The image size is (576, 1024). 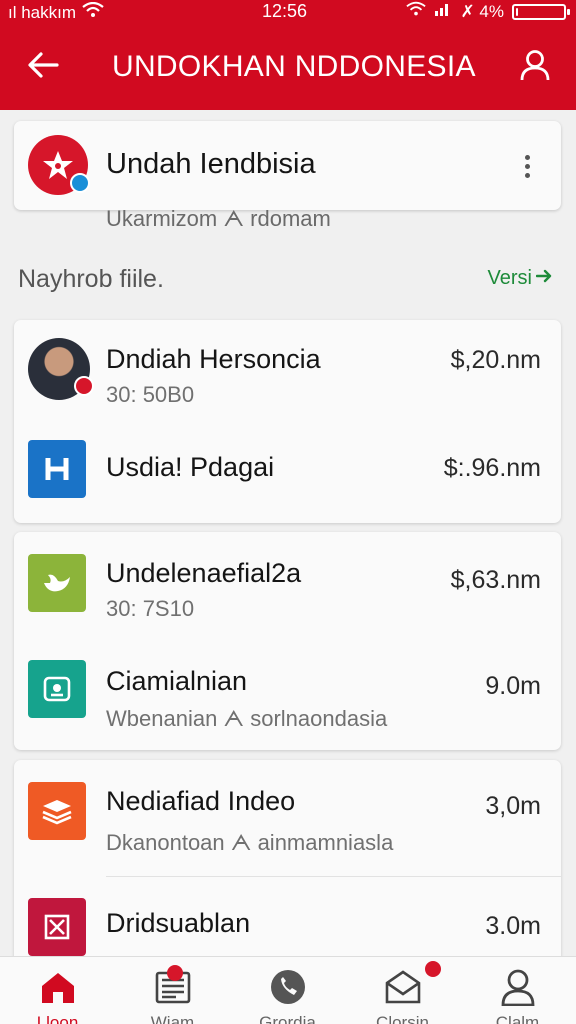 What do you see at coordinates (204, 573) in the screenshot?
I see `item-name: Undelenaefial2a` at bounding box center [204, 573].